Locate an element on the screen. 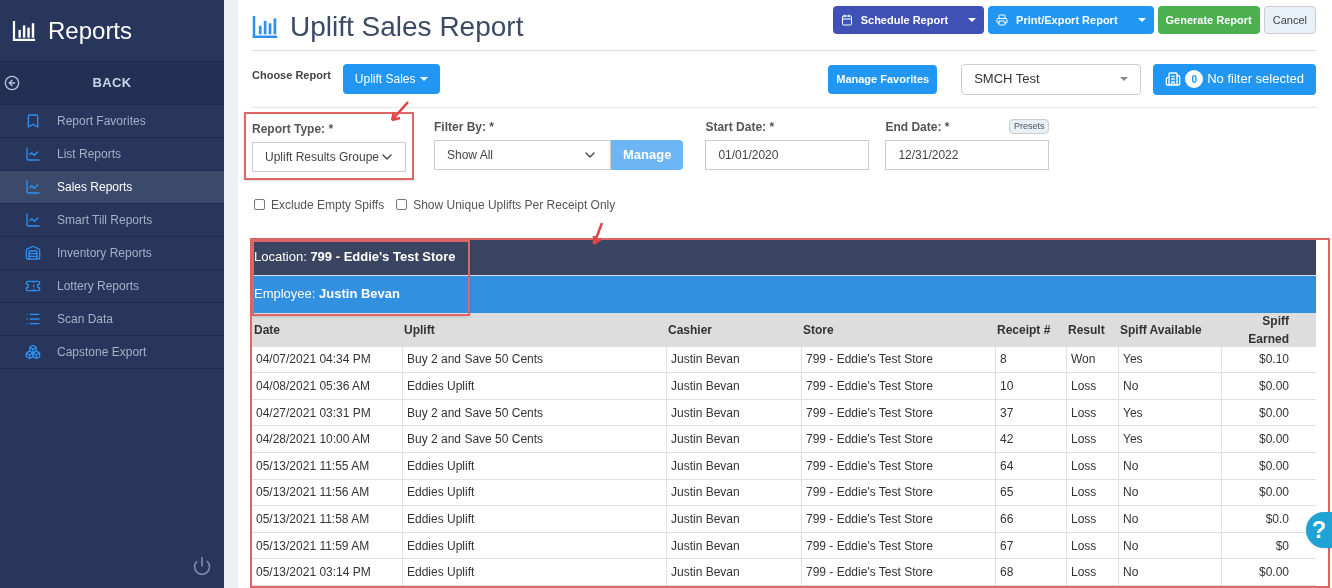  choose-report-button: Uplift Sales is located at coordinates (391, 79).